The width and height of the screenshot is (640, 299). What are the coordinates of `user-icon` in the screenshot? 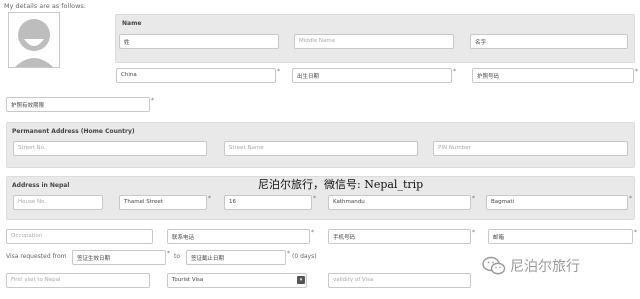 It's located at (34, 40).